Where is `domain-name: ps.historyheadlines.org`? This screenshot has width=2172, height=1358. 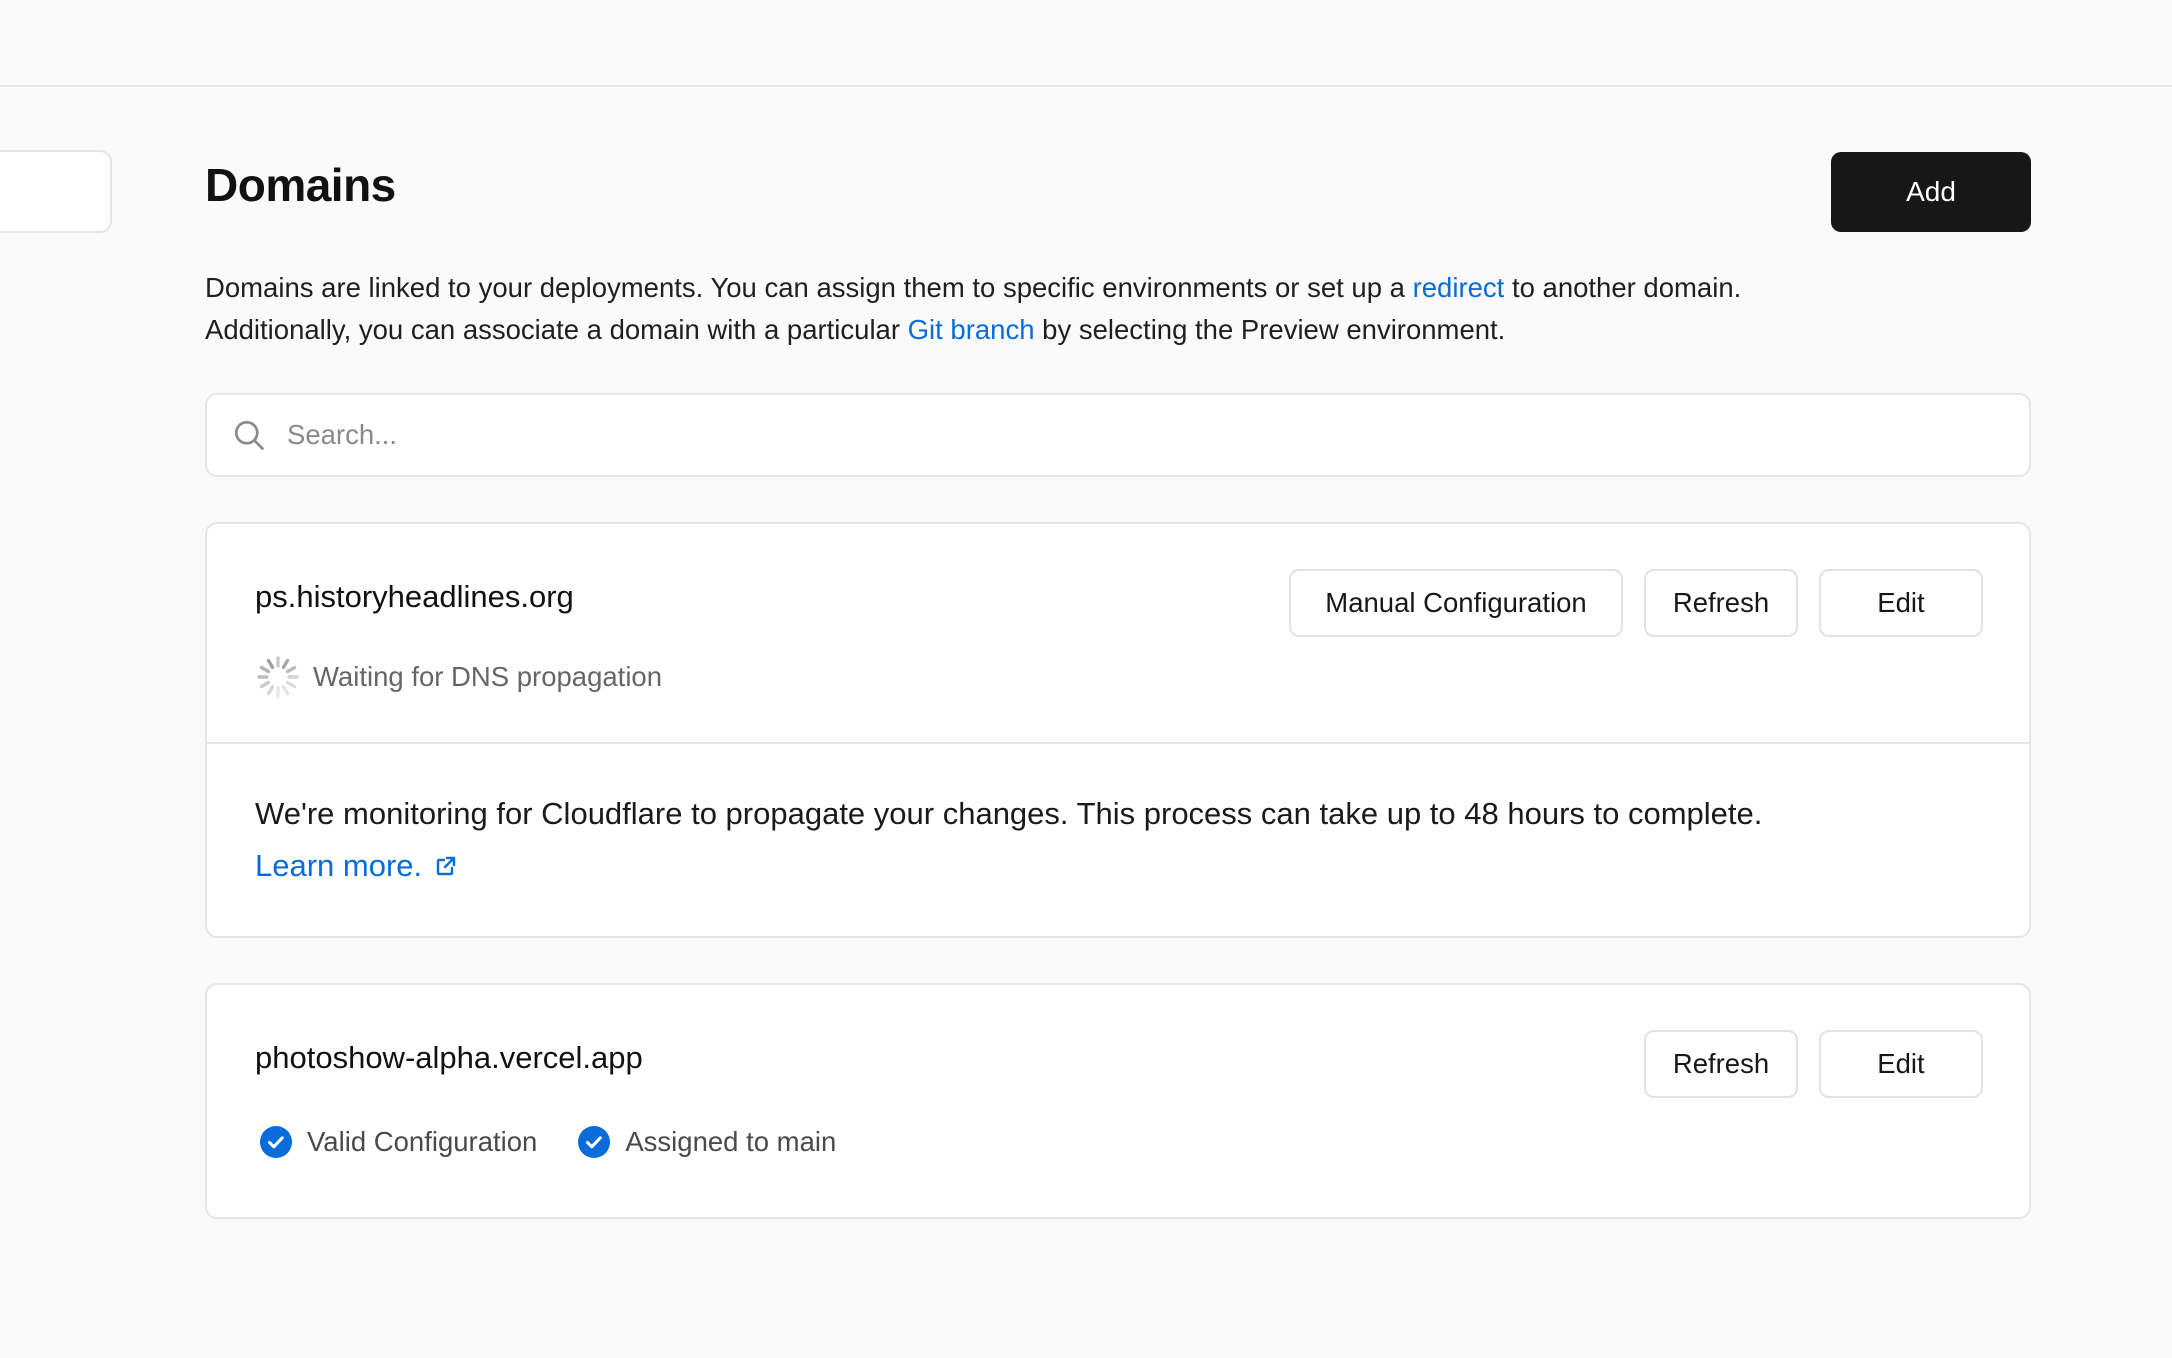
domain-name: ps.historyheadlines.org is located at coordinates (414, 597).